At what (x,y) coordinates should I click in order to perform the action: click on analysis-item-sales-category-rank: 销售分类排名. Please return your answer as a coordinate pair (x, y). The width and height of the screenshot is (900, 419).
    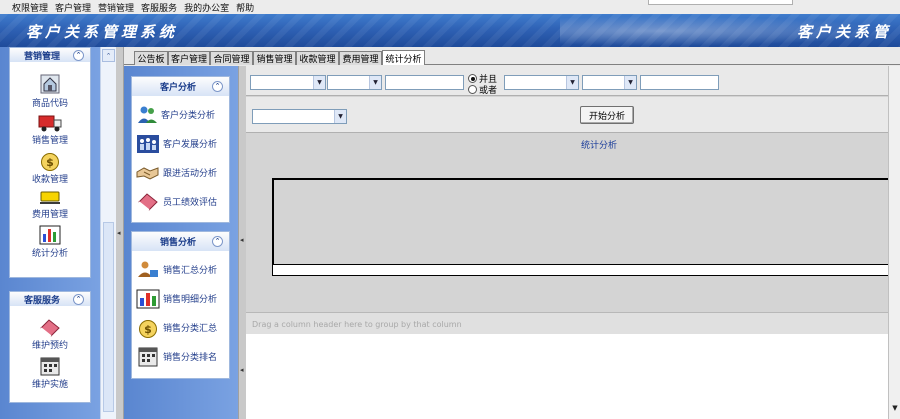
    Looking at the image, I should click on (180, 356).